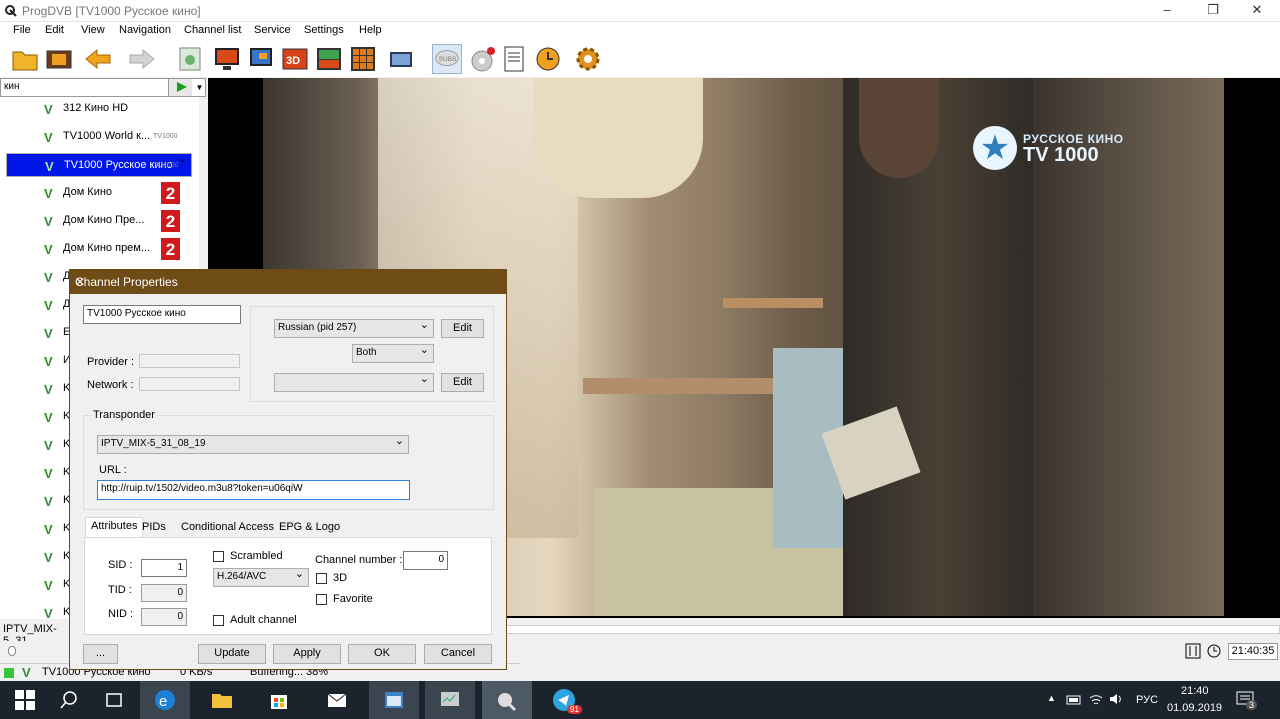 Image resolution: width=1280 pixels, height=719 pixels. What do you see at coordinates (1195, 691) in the screenshot?
I see `tray-time: 21:40` at bounding box center [1195, 691].